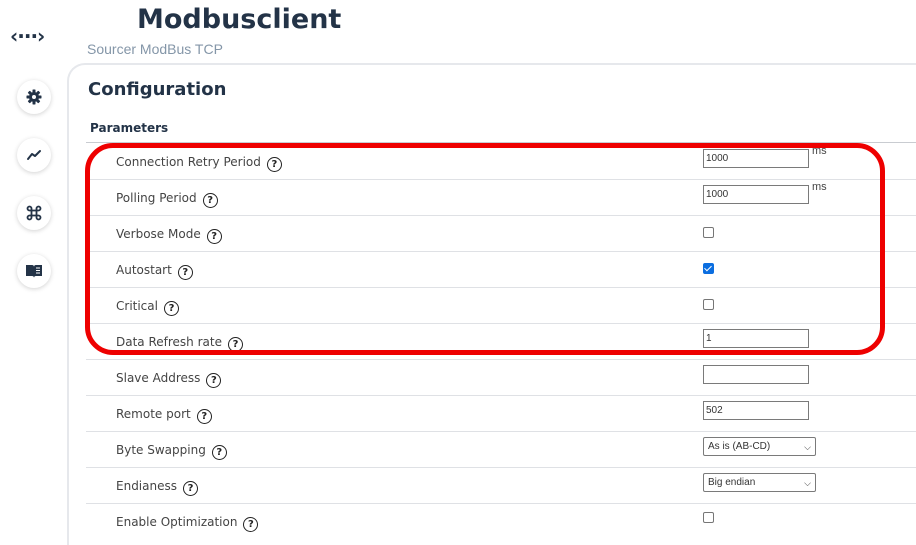  I want to click on param-row-data-refresh-rate: Data Refresh rate? 1, so click(501, 341).